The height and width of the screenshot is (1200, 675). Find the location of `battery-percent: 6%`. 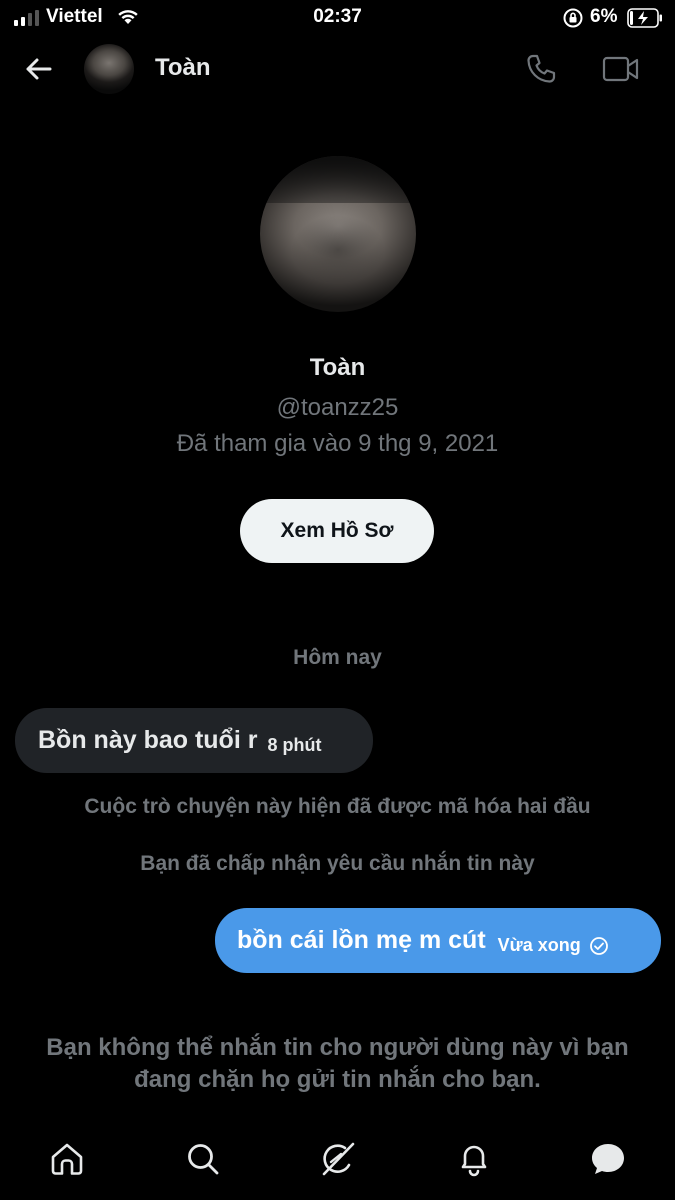

battery-percent: 6% is located at coordinates (604, 16).